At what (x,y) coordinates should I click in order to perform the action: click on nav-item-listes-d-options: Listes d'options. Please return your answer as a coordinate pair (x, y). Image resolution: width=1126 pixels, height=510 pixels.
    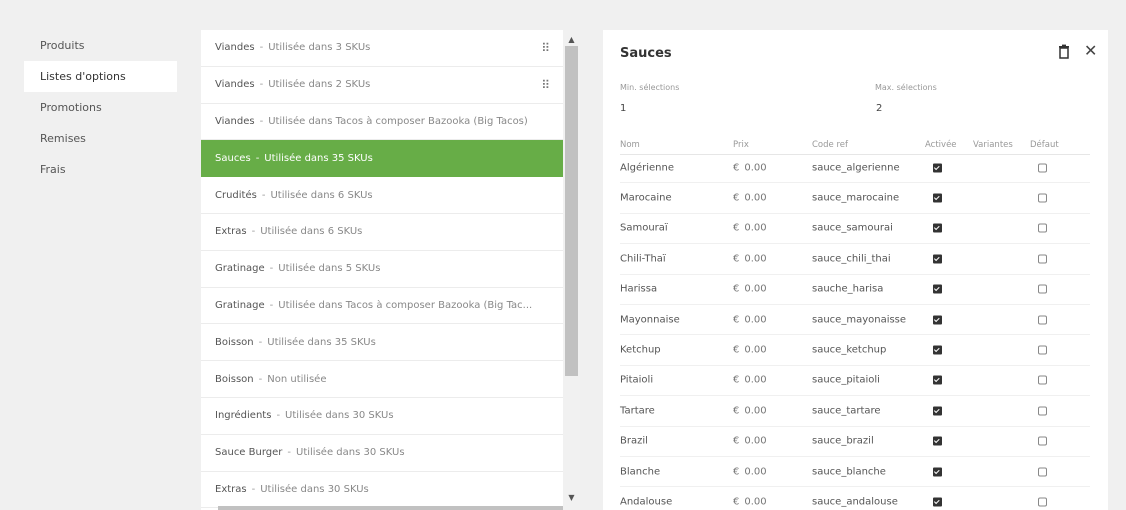
    Looking at the image, I should click on (100, 76).